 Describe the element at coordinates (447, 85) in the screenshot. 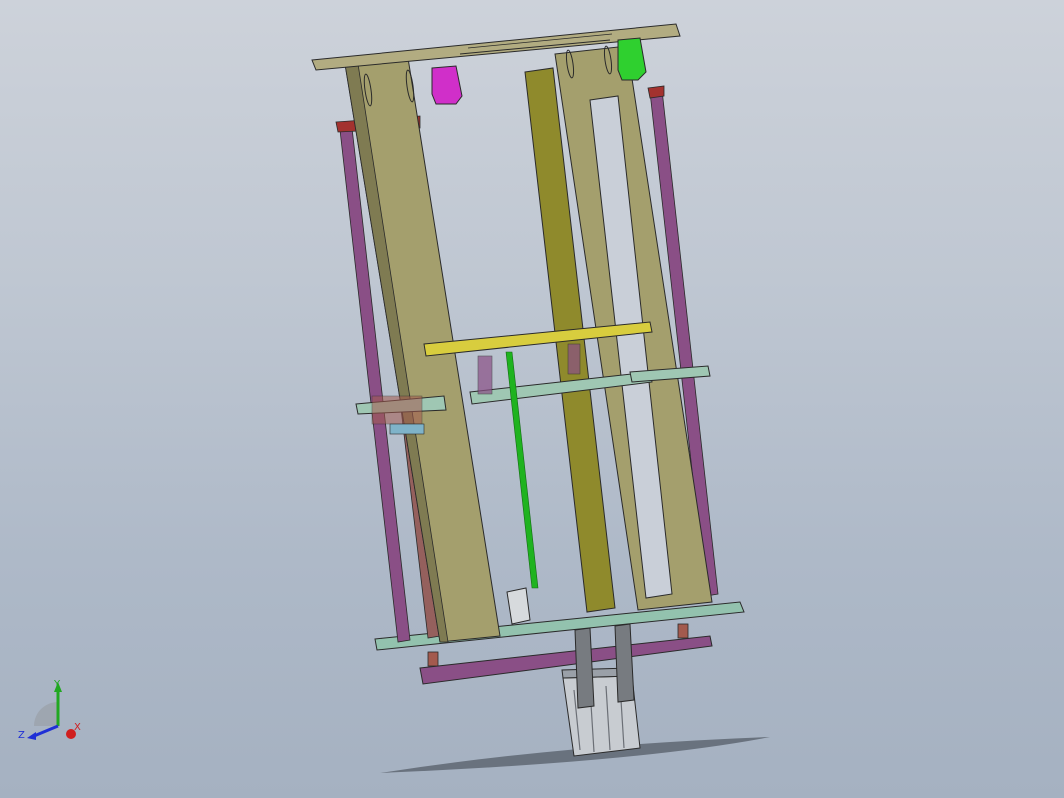

I see `magenta-bracket` at that location.